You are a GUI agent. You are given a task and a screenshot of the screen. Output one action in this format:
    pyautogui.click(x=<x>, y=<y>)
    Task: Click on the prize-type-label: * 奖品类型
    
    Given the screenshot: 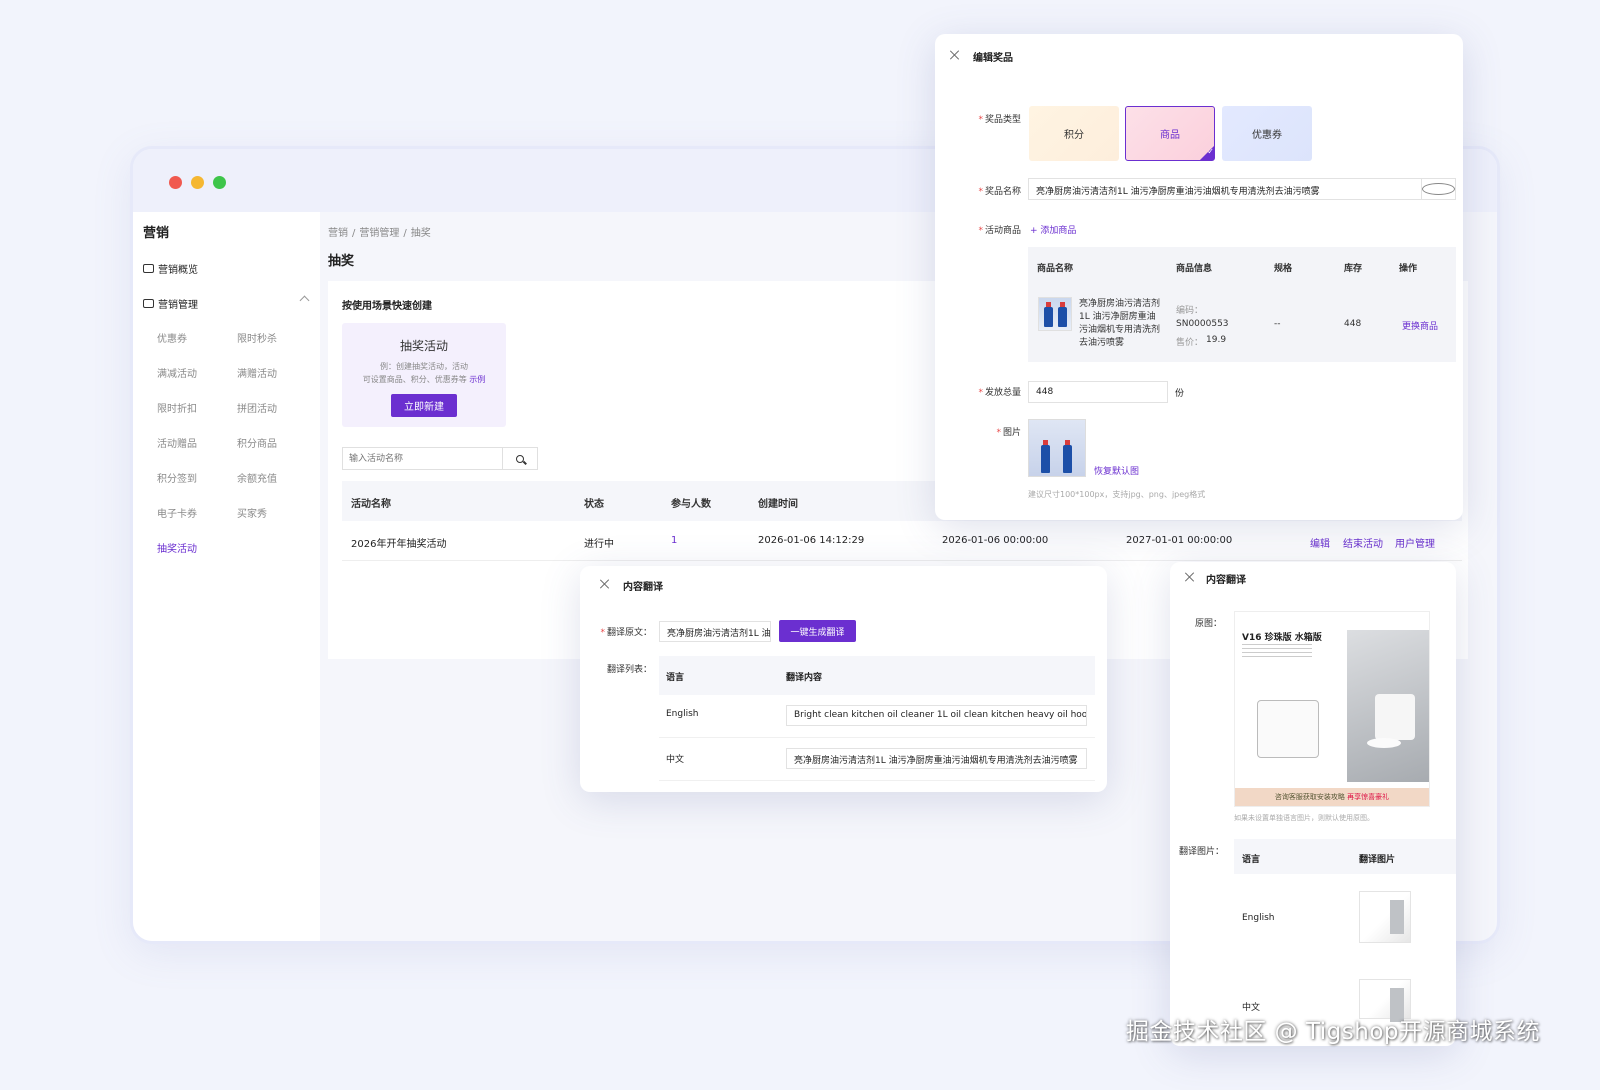 What is the action you would take?
    pyautogui.click(x=993, y=118)
    